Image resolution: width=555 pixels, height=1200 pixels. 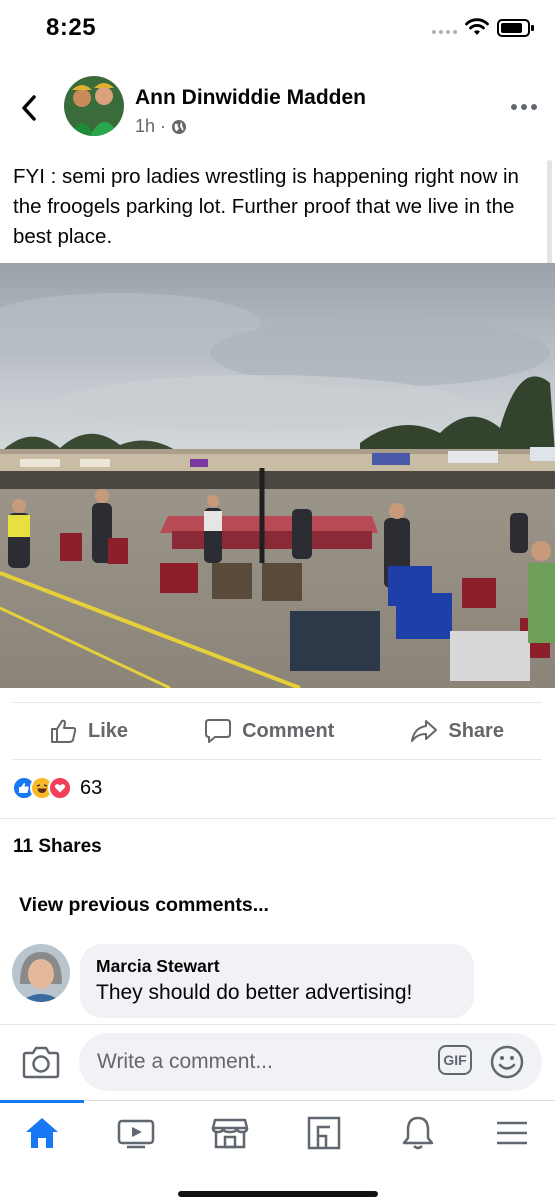 I want to click on home-indicator, so click(x=278, y=1194).